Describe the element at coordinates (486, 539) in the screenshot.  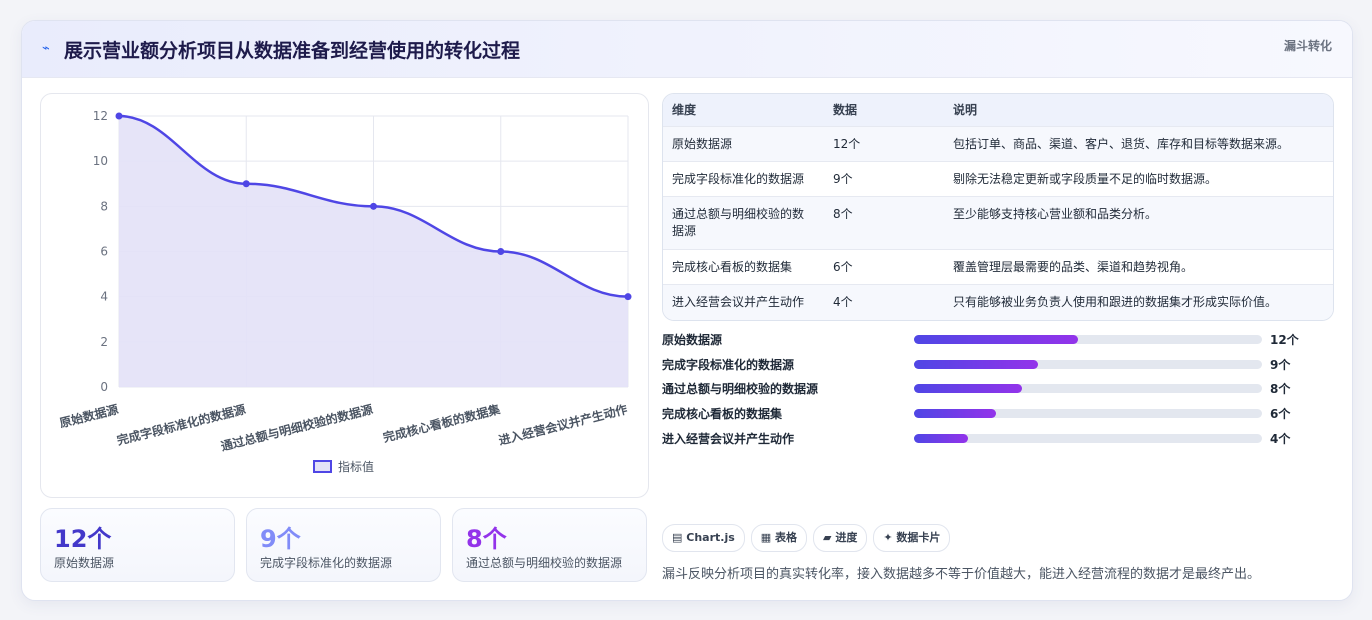
I see `kpi-value: 8个` at that location.